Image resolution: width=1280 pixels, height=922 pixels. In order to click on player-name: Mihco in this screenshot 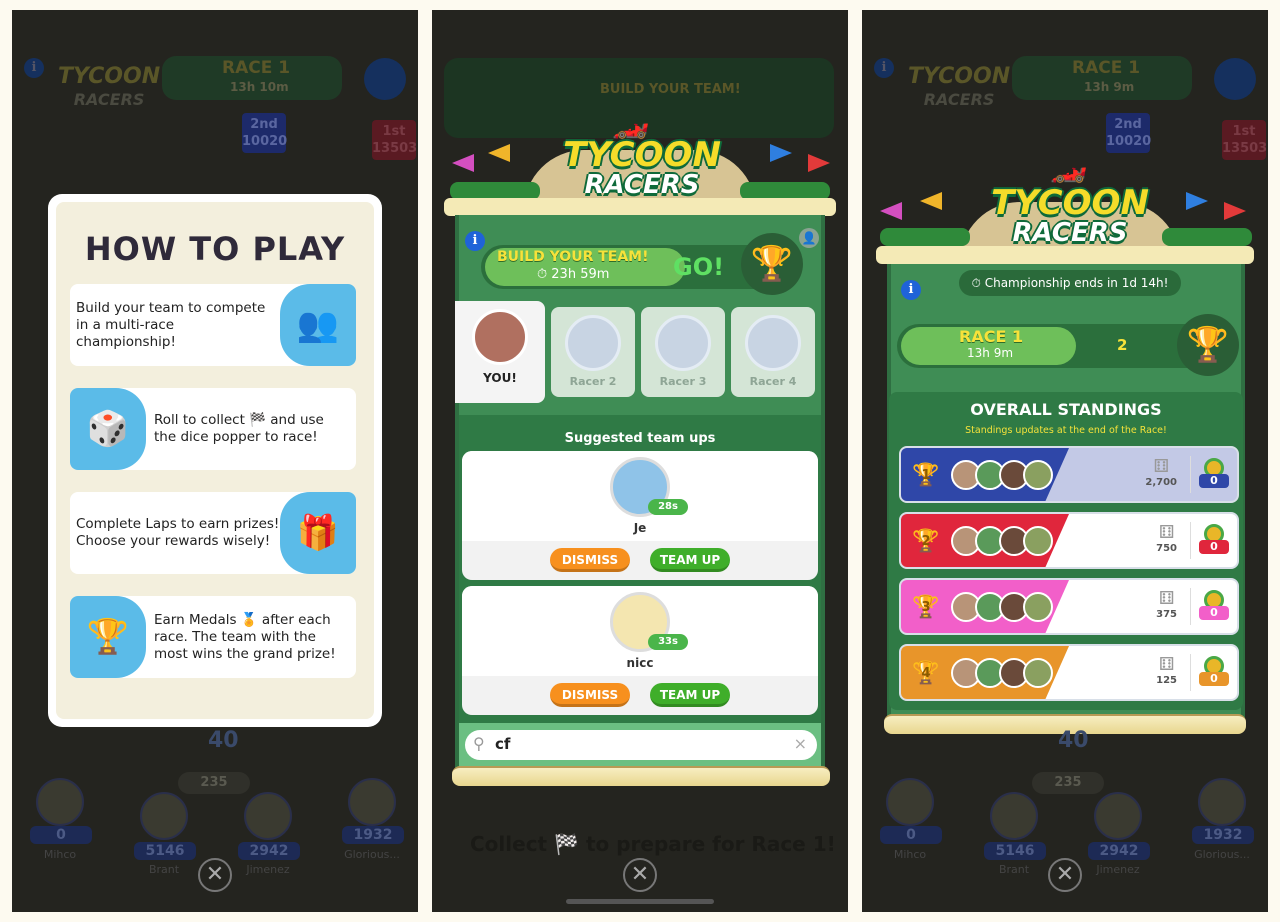, I will do `click(60, 854)`.